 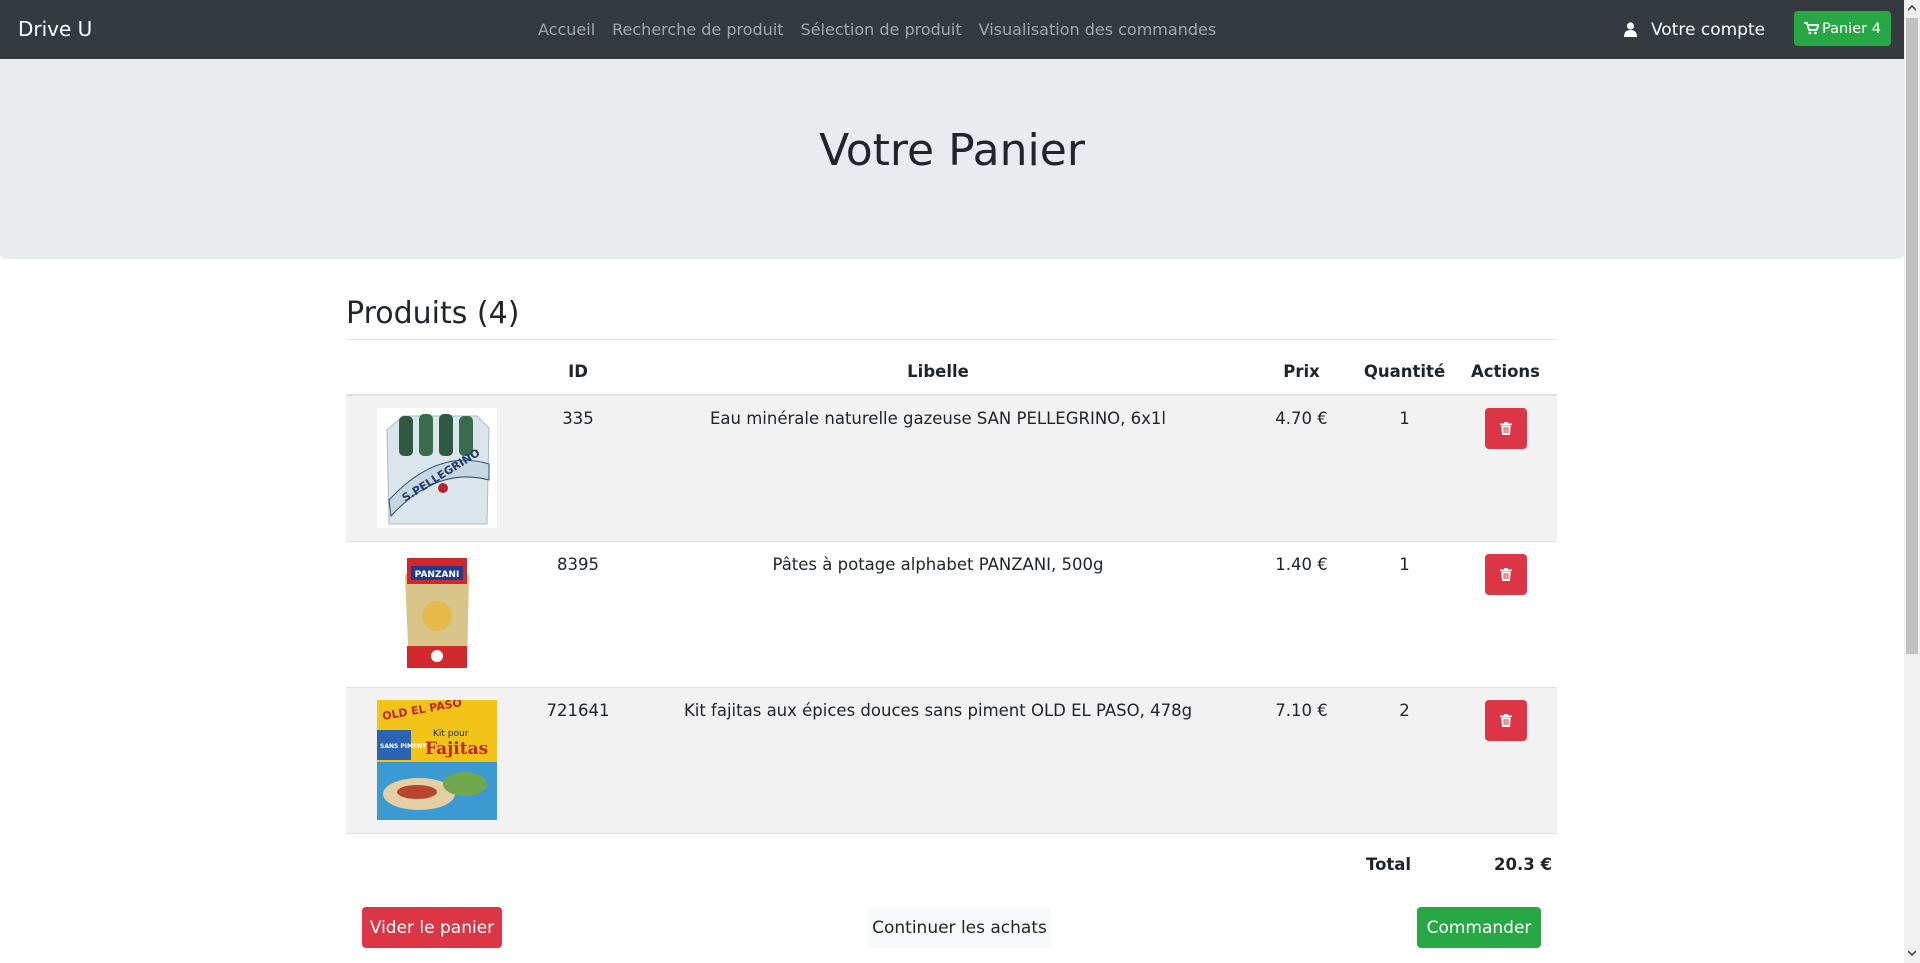 I want to click on account-link: Votre compte, so click(x=1694, y=29).